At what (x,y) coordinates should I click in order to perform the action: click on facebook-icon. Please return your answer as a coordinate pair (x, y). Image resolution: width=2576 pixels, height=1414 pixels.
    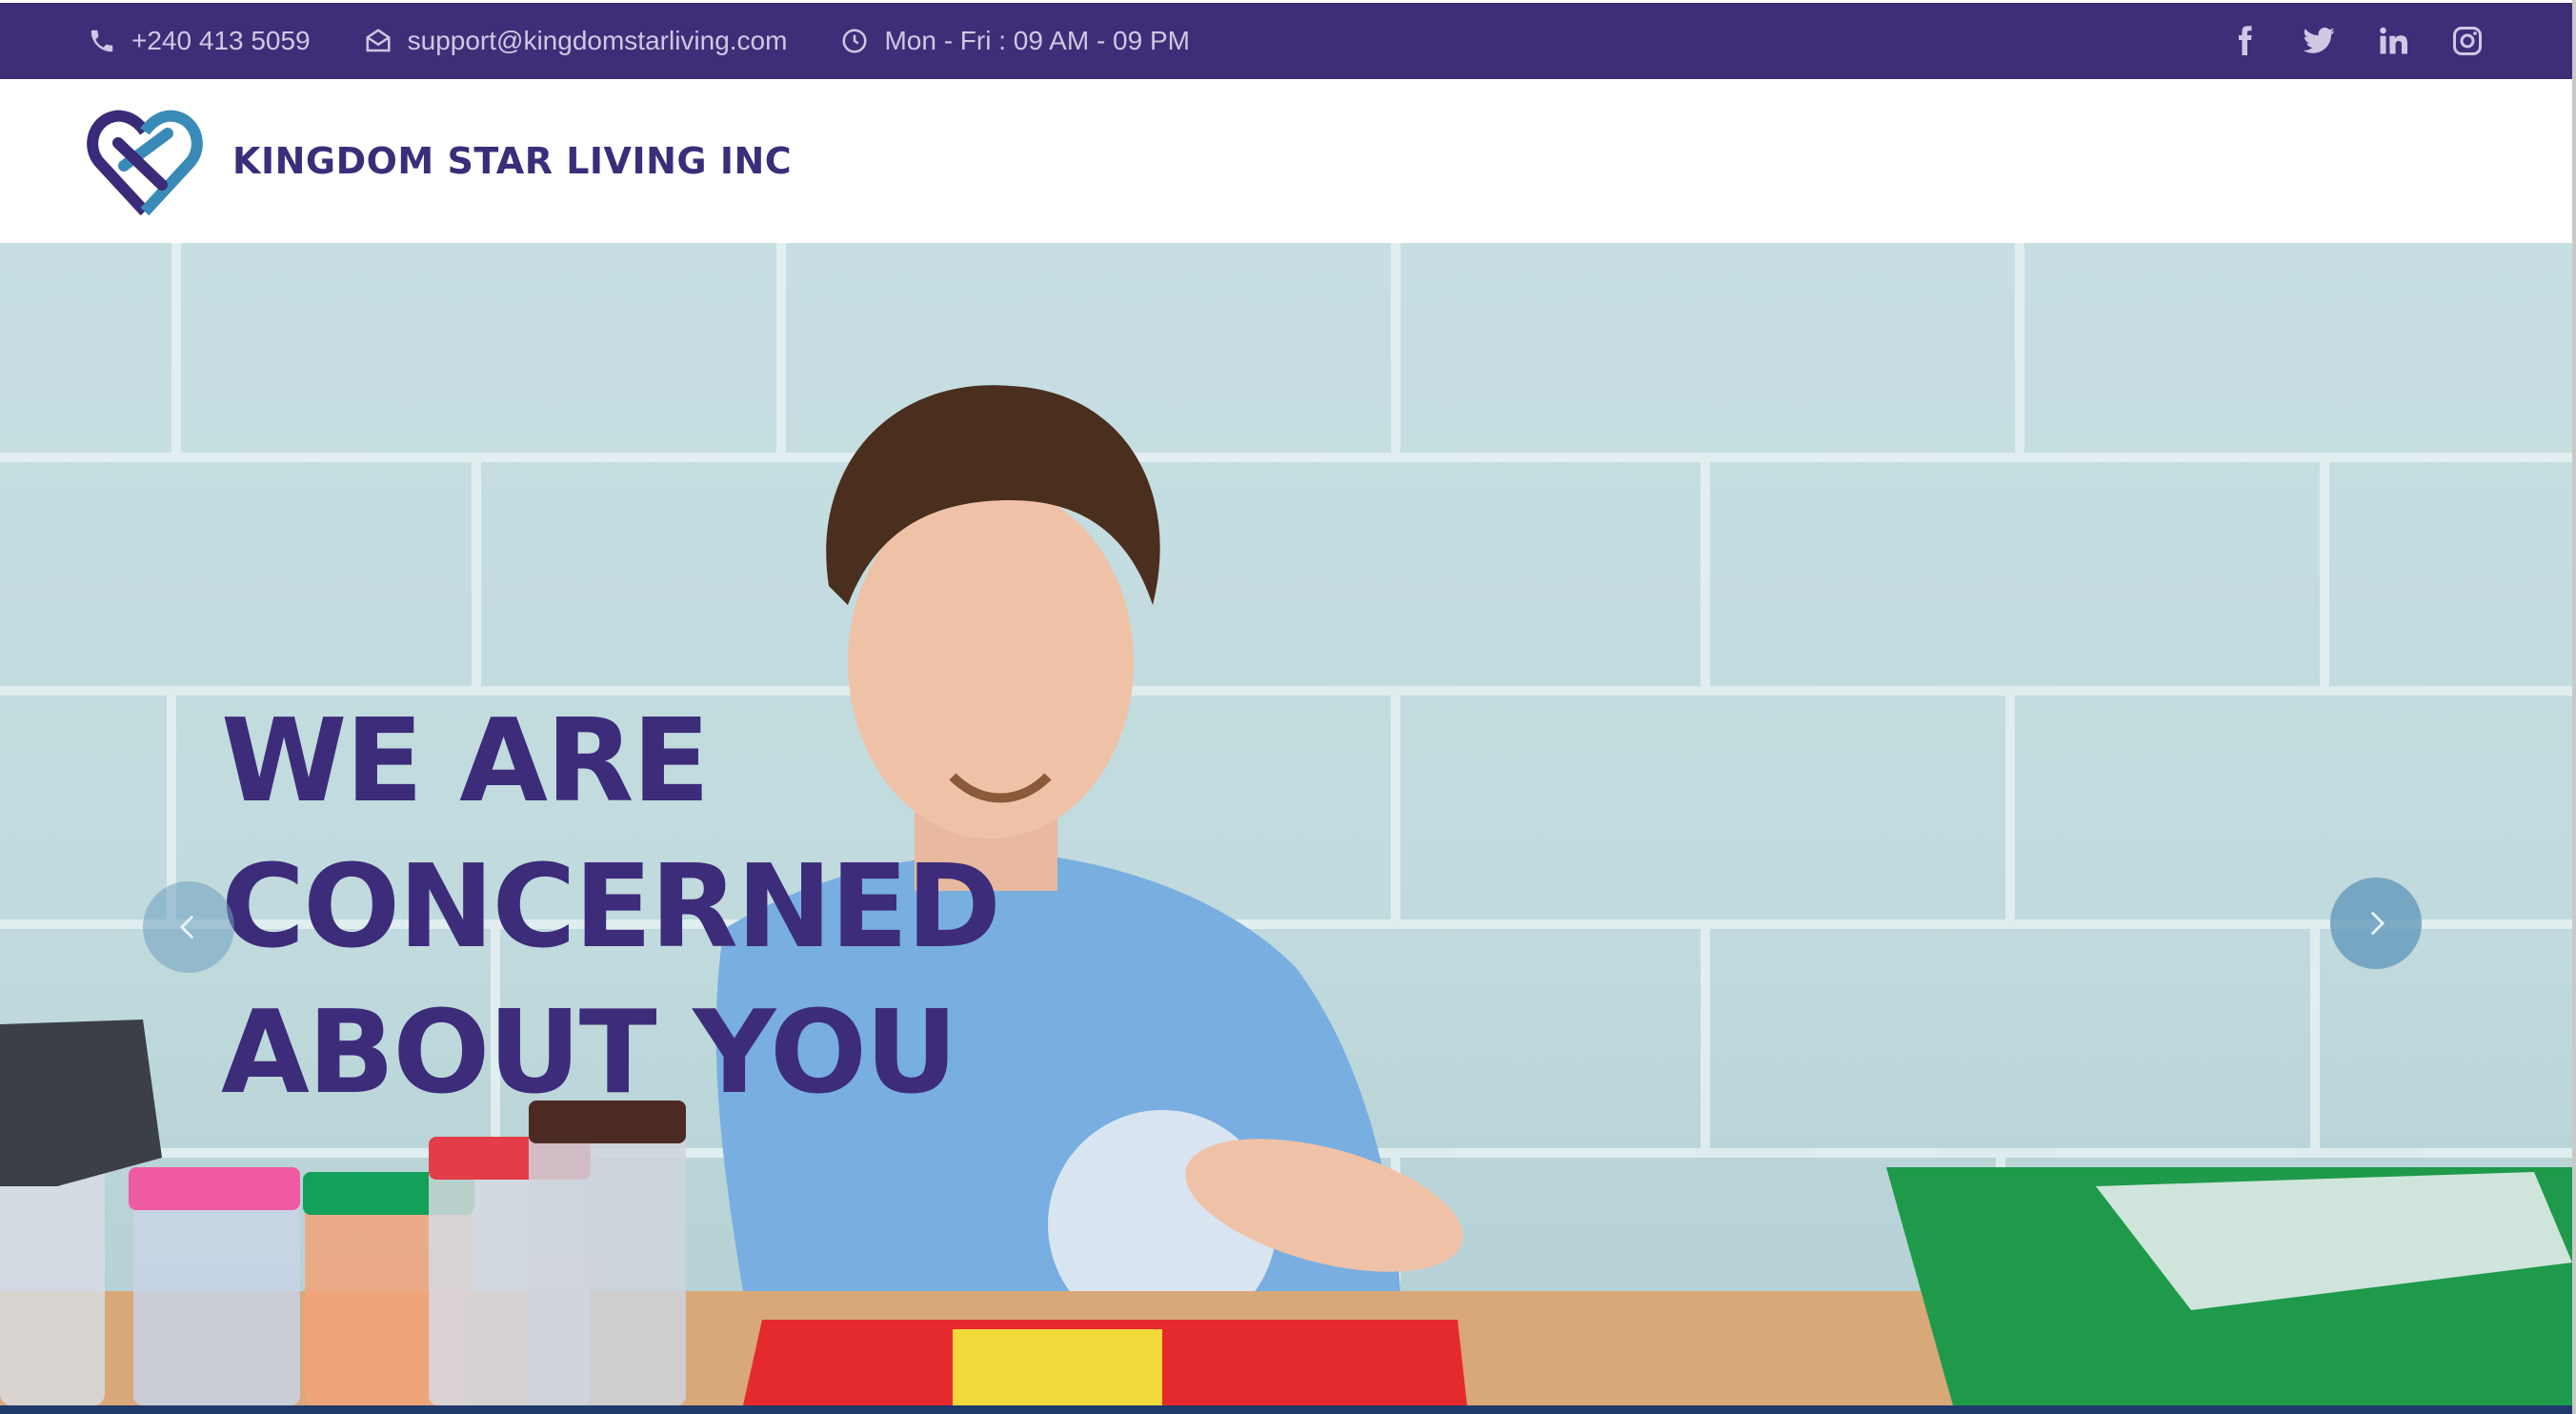
    Looking at the image, I should click on (2245, 40).